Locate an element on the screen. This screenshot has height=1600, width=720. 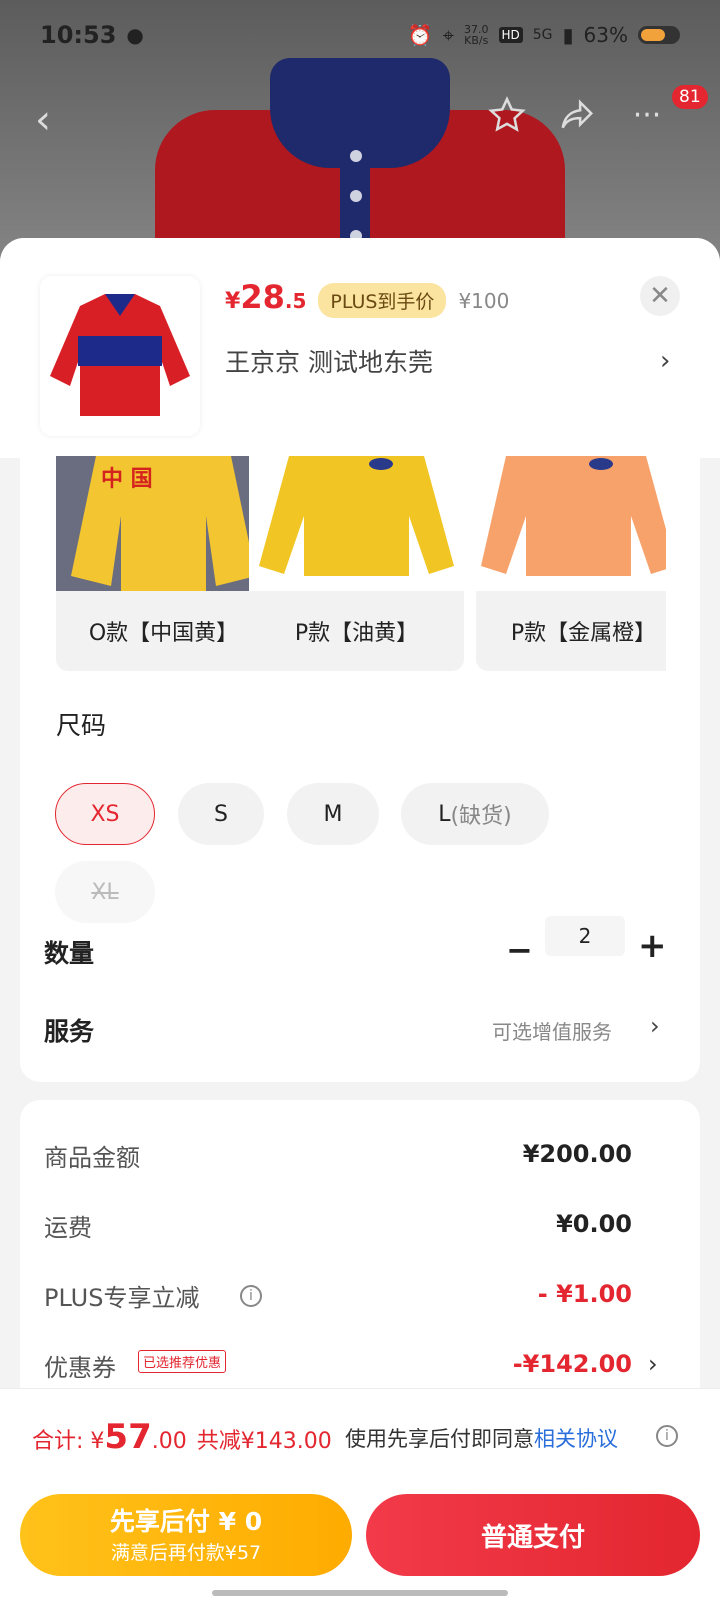
coupon-recommended-tag: 已选推荐优惠 is located at coordinates (182, 1361).